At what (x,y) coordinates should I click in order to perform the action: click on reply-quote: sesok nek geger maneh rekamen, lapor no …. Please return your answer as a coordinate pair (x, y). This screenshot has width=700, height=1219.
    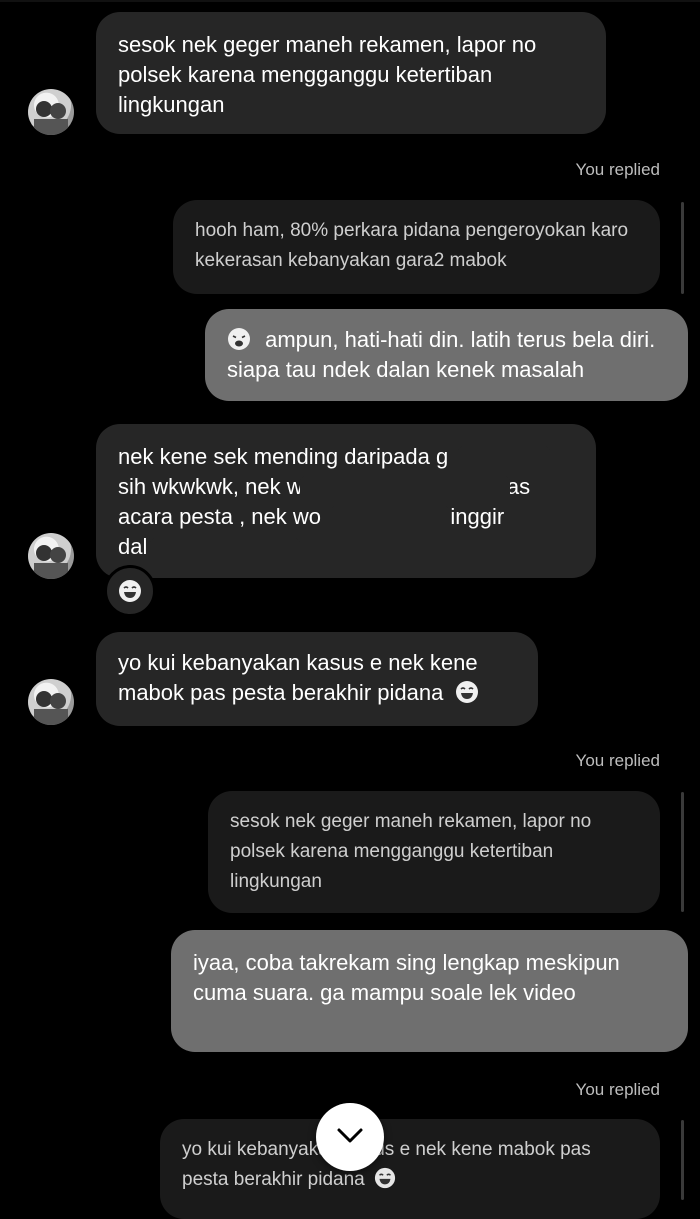
    Looking at the image, I should click on (434, 852).